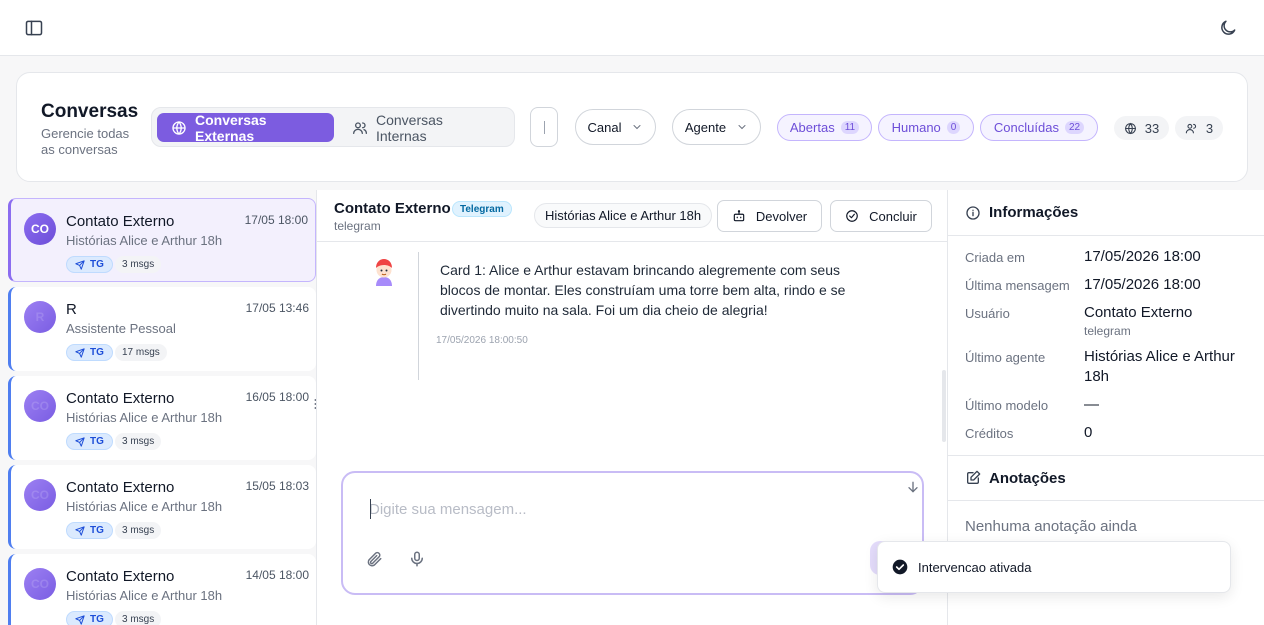 The height and width of the screenshot is (625, 1264). Describe the element at coordinates (632, 28) in the screenshot. I see `top-bar` at that location.